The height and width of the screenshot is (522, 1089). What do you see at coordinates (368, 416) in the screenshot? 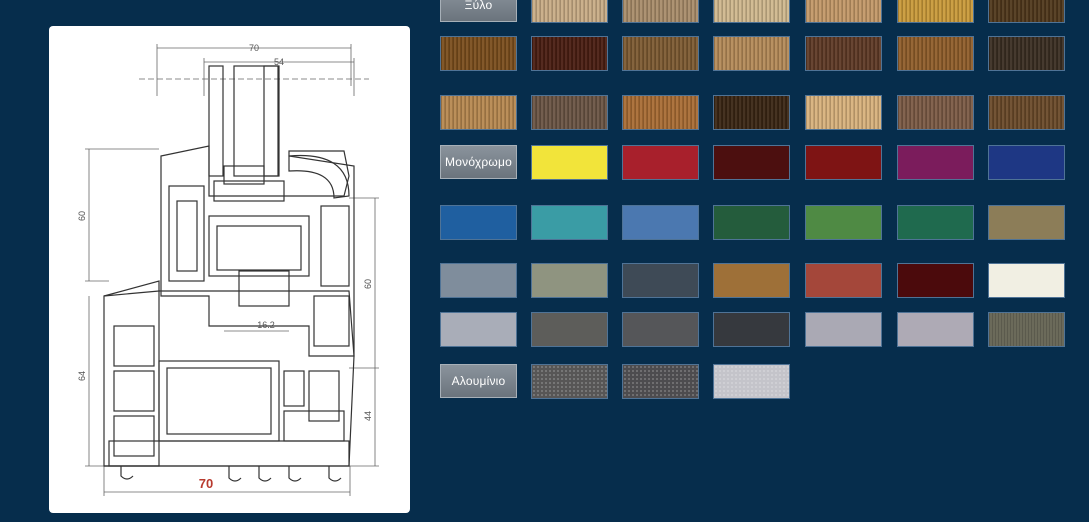
I see `dim-right-lower: 44` at bounding box center [368, 416].